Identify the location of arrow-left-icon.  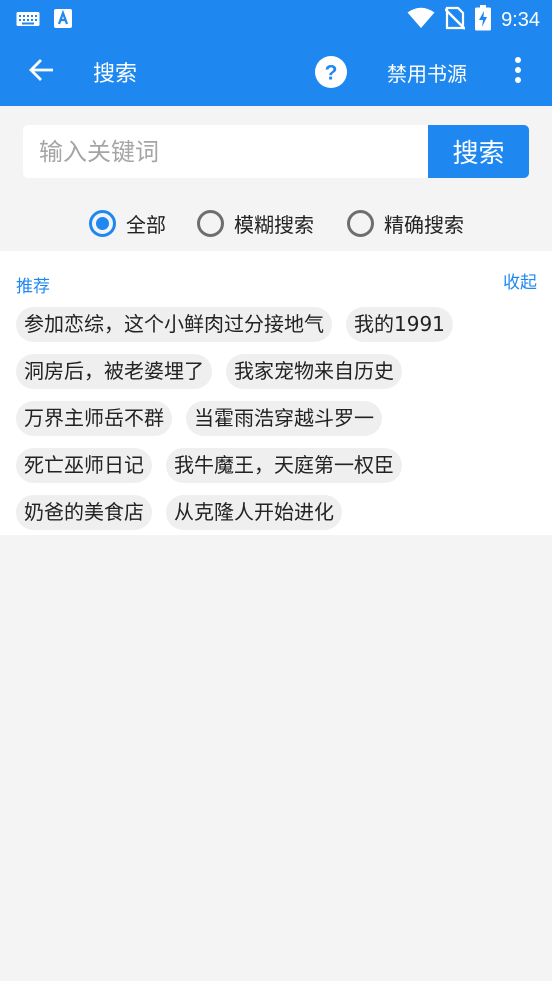
(42, 72).